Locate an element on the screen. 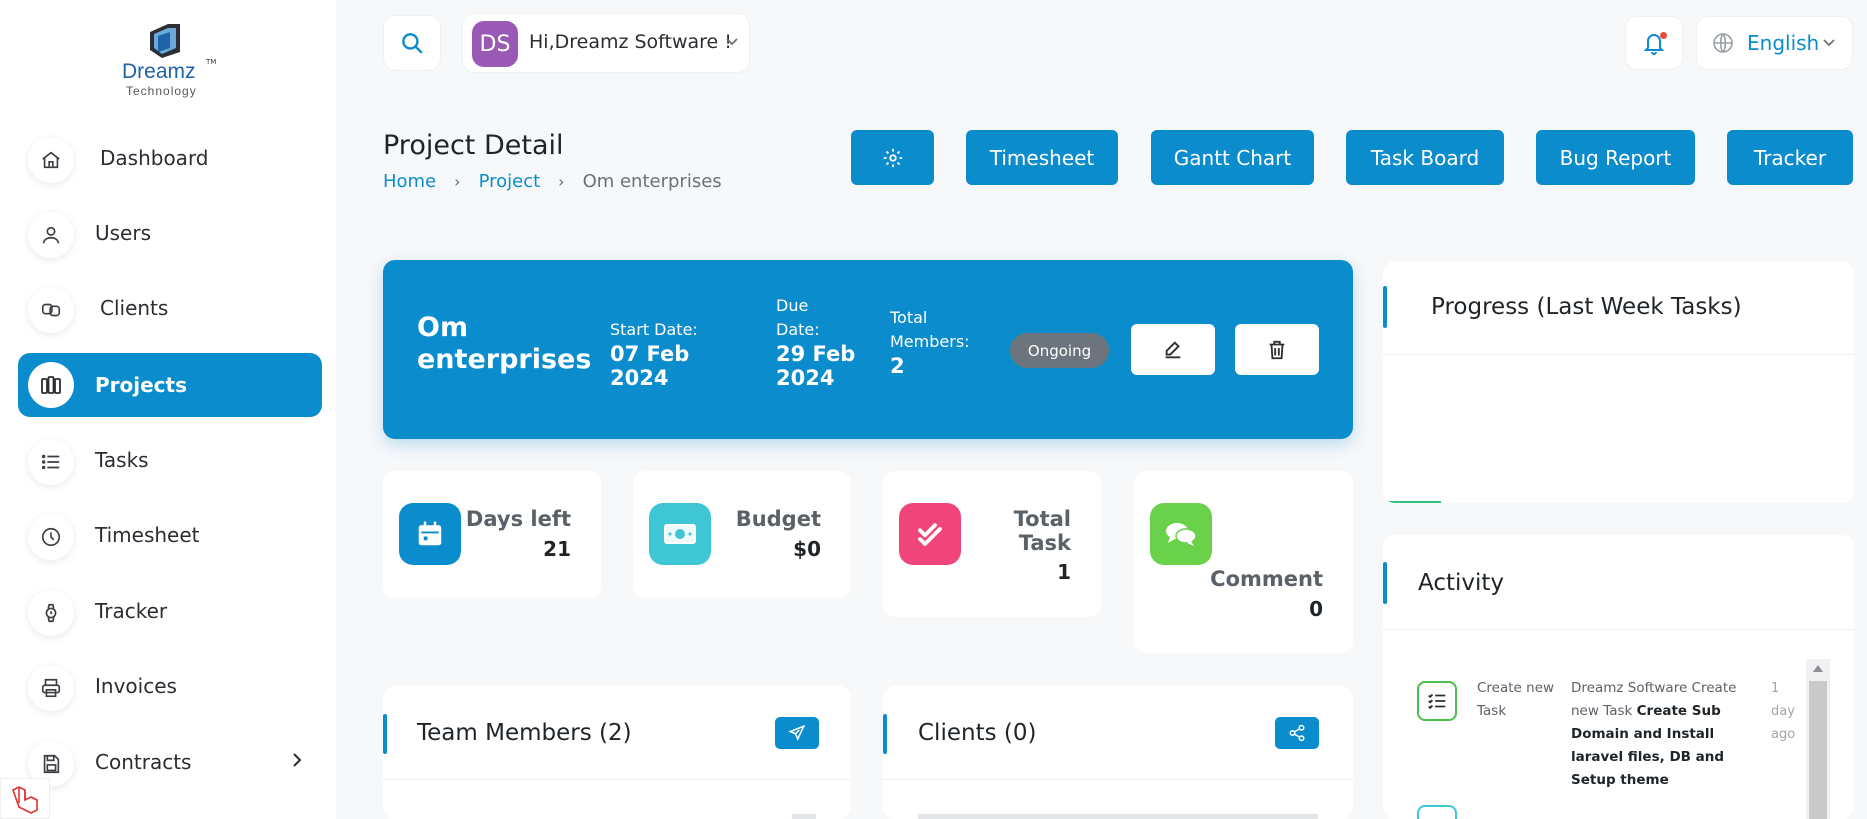 Image resolution: width=1867 pixels, height=819 pixels. edit-project-button is located at coordinates (1173, 349).